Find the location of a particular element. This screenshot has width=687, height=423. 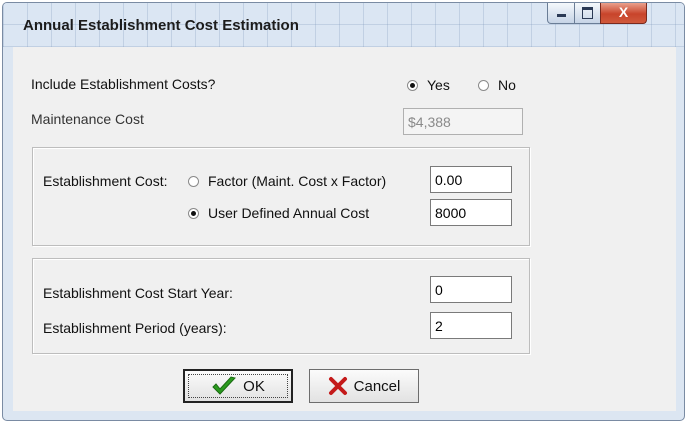

factor-input: 0.00 is located at coordinates (471, 179).